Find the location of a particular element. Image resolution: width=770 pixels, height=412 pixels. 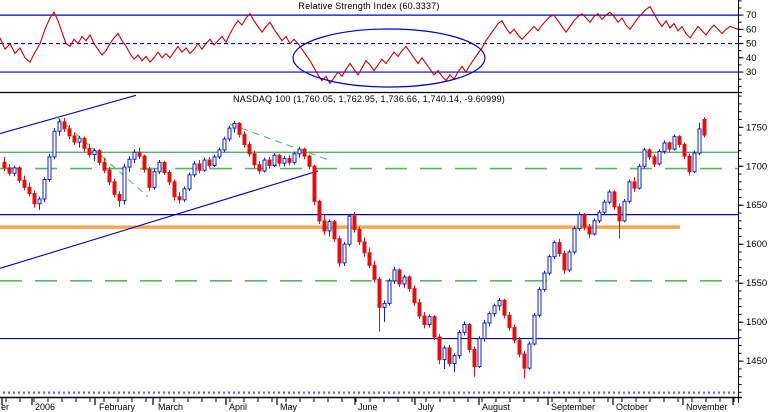

month-label-er: er is located at coordinates (5, 407).